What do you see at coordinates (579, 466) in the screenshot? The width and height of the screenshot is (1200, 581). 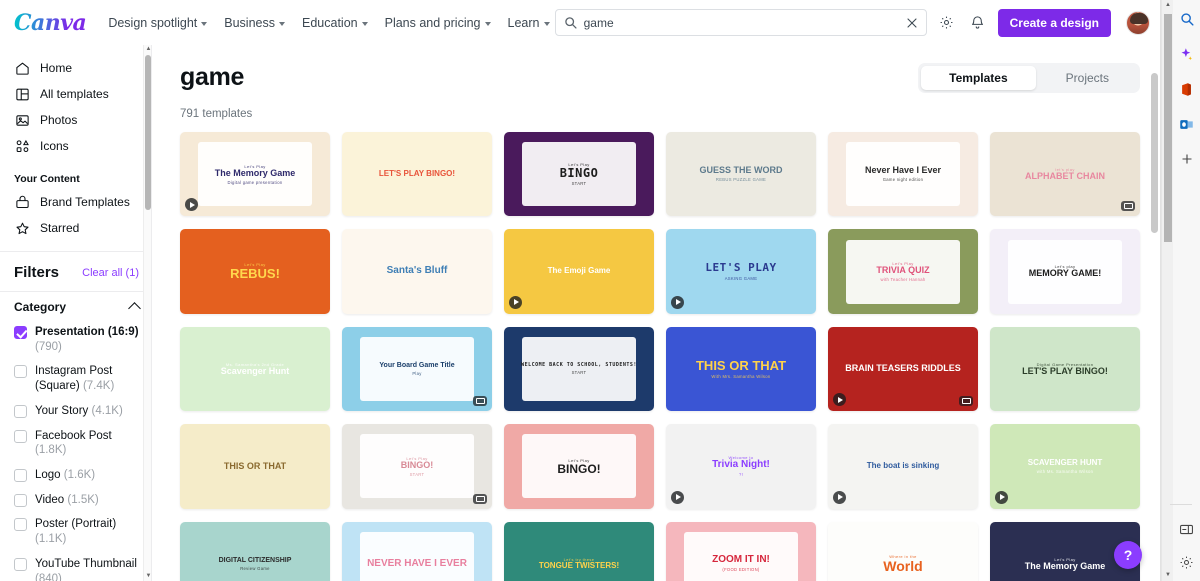 I see `template-card: Let's Play BINGO!` at bounding box center [579, 466].